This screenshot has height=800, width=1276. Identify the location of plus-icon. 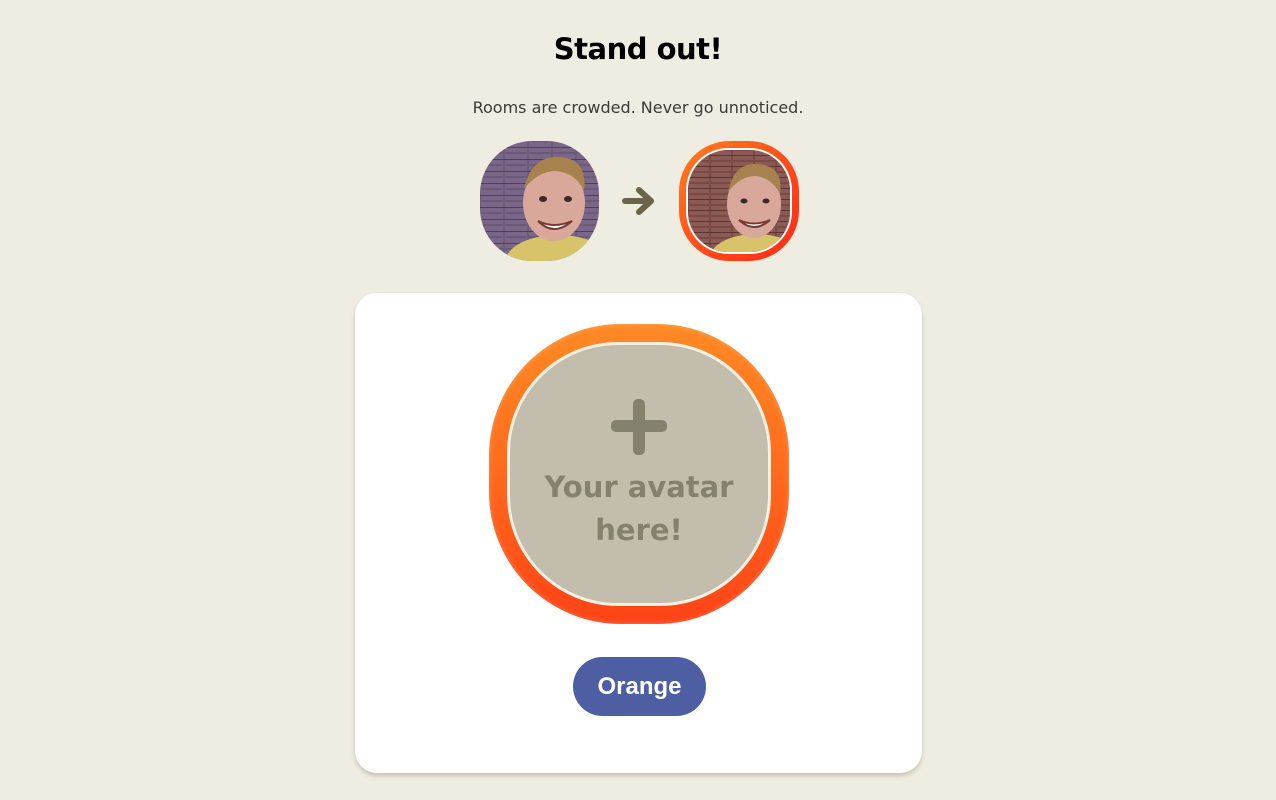
(639, 427).